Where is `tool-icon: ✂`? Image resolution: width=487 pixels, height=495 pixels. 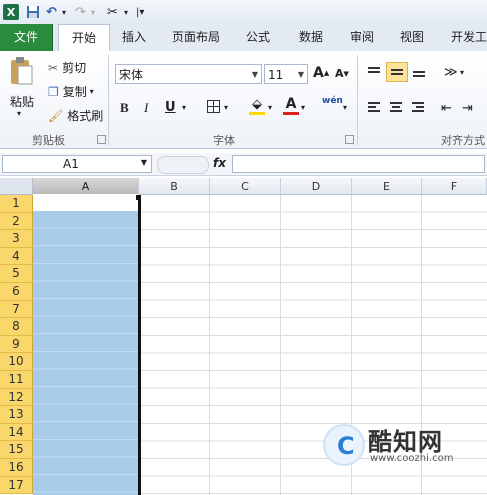 tool-icon: ✂ is located at coordinates (112, 12).